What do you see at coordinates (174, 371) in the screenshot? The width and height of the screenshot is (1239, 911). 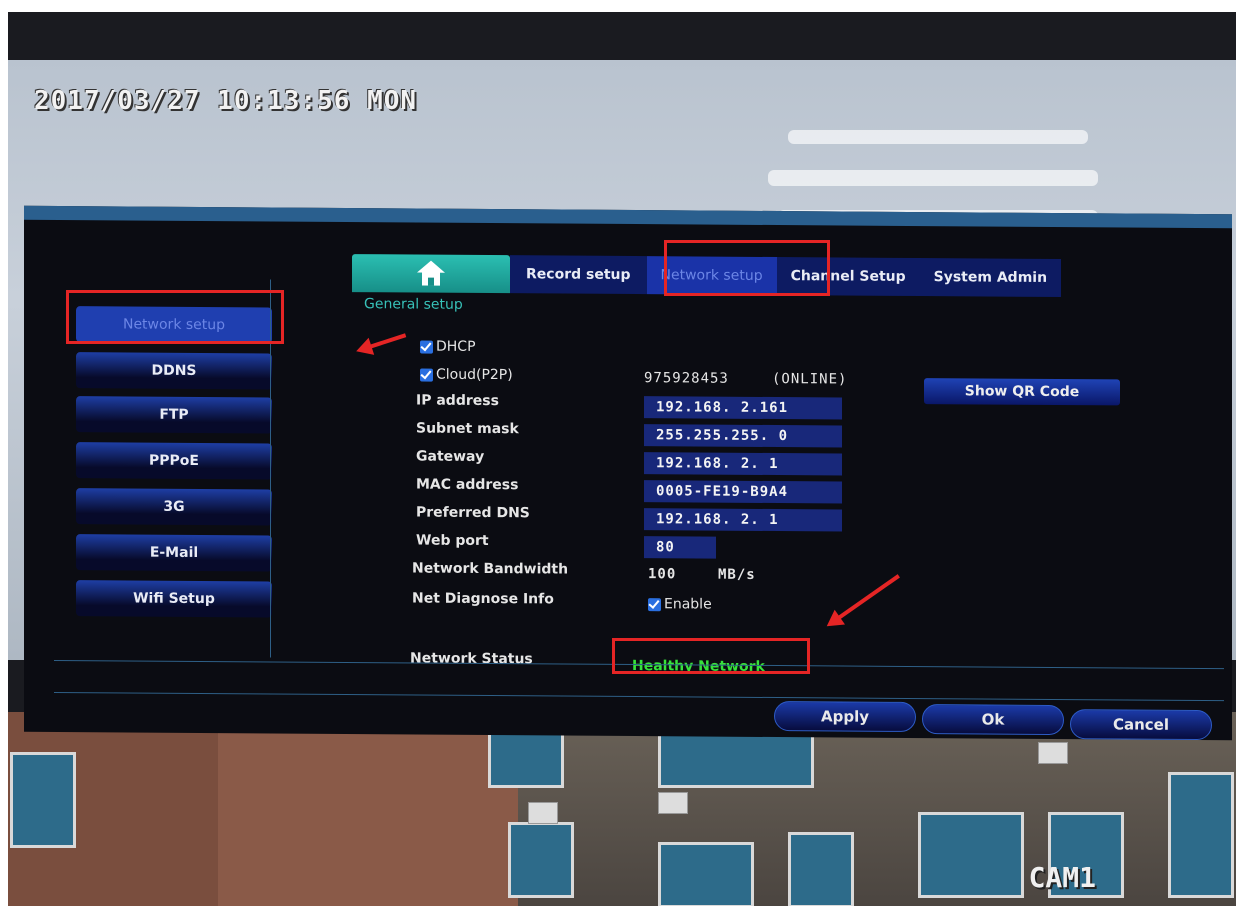 I see `sidebar-item-ddns: DDNS` at bounding box center [174, 371].